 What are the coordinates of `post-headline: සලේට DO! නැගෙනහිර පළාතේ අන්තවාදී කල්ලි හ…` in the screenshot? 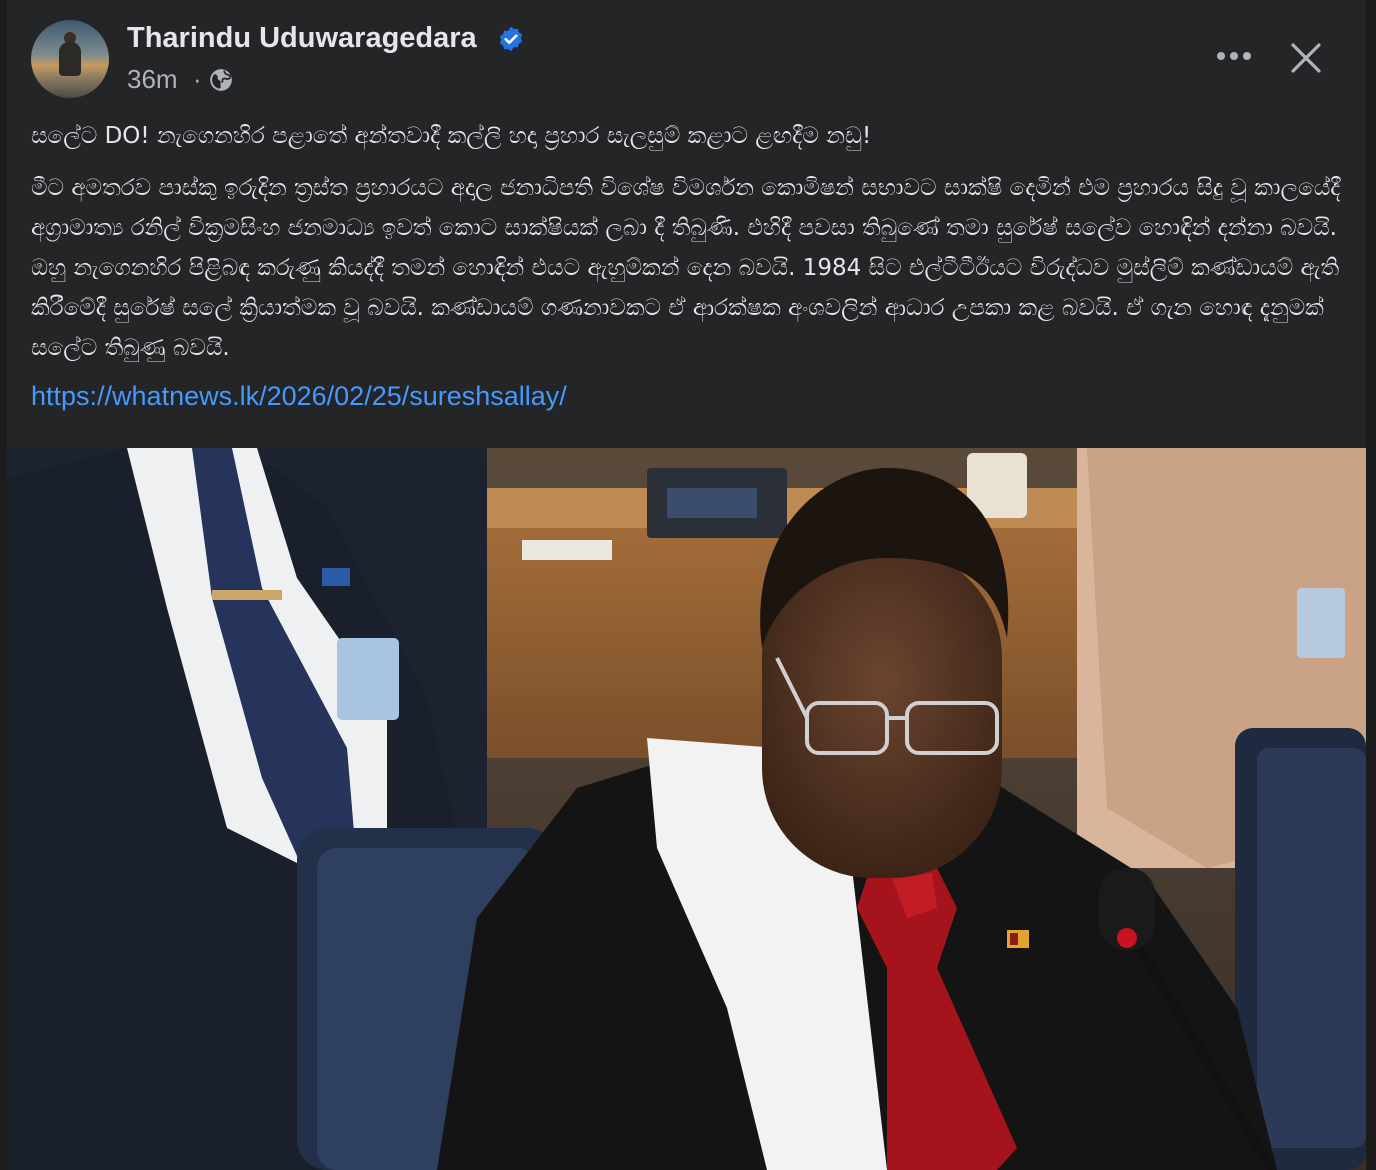 It's located at (451, 136).